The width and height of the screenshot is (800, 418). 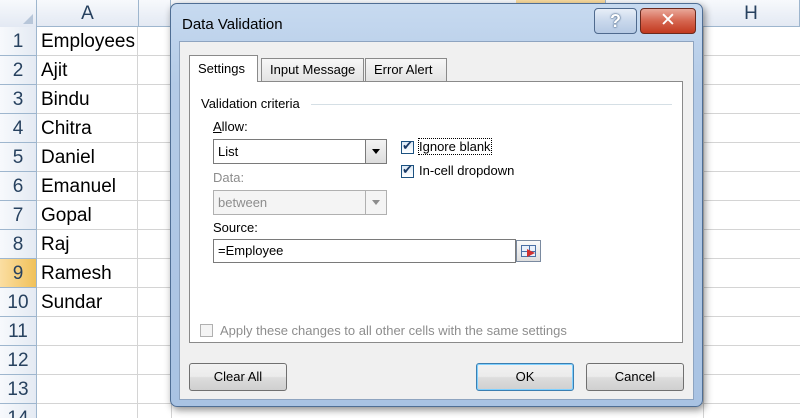 What do you see at coordinates (18, 411) in the screenshot?
I see `row-header: 14` at bounding box center [18, 411].